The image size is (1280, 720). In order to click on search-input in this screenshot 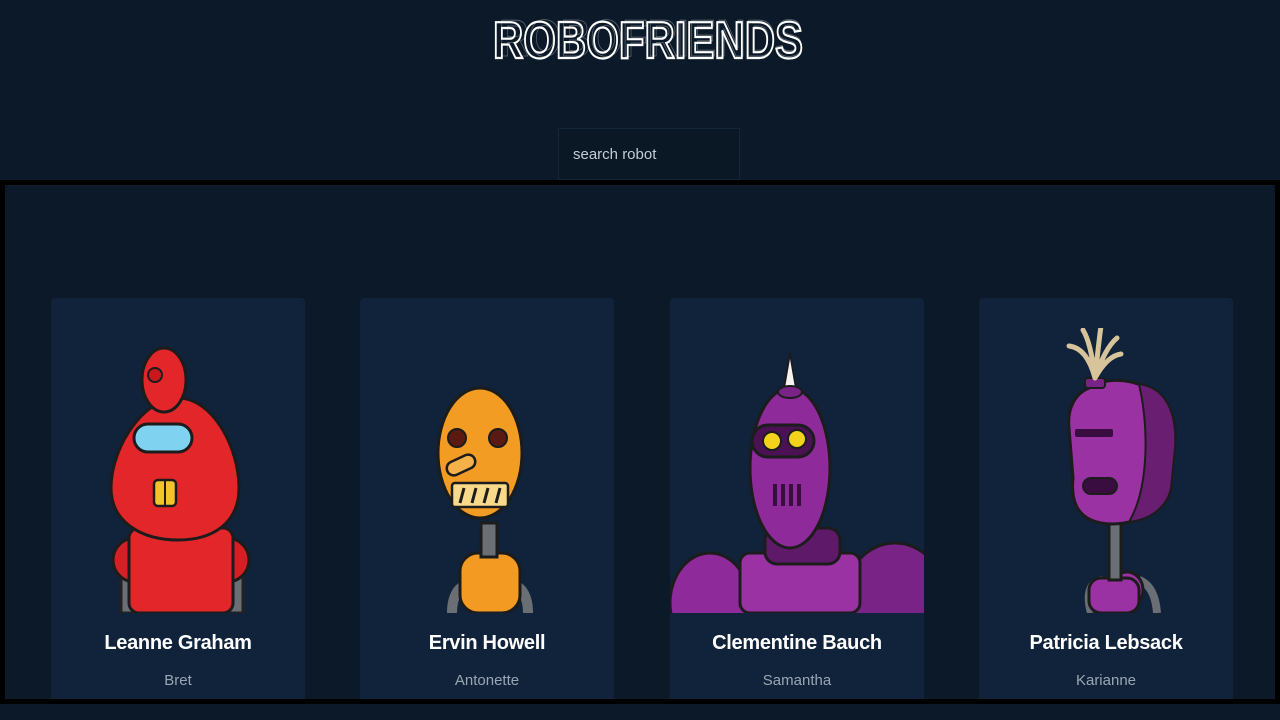, I will do `click(649, 154)`.